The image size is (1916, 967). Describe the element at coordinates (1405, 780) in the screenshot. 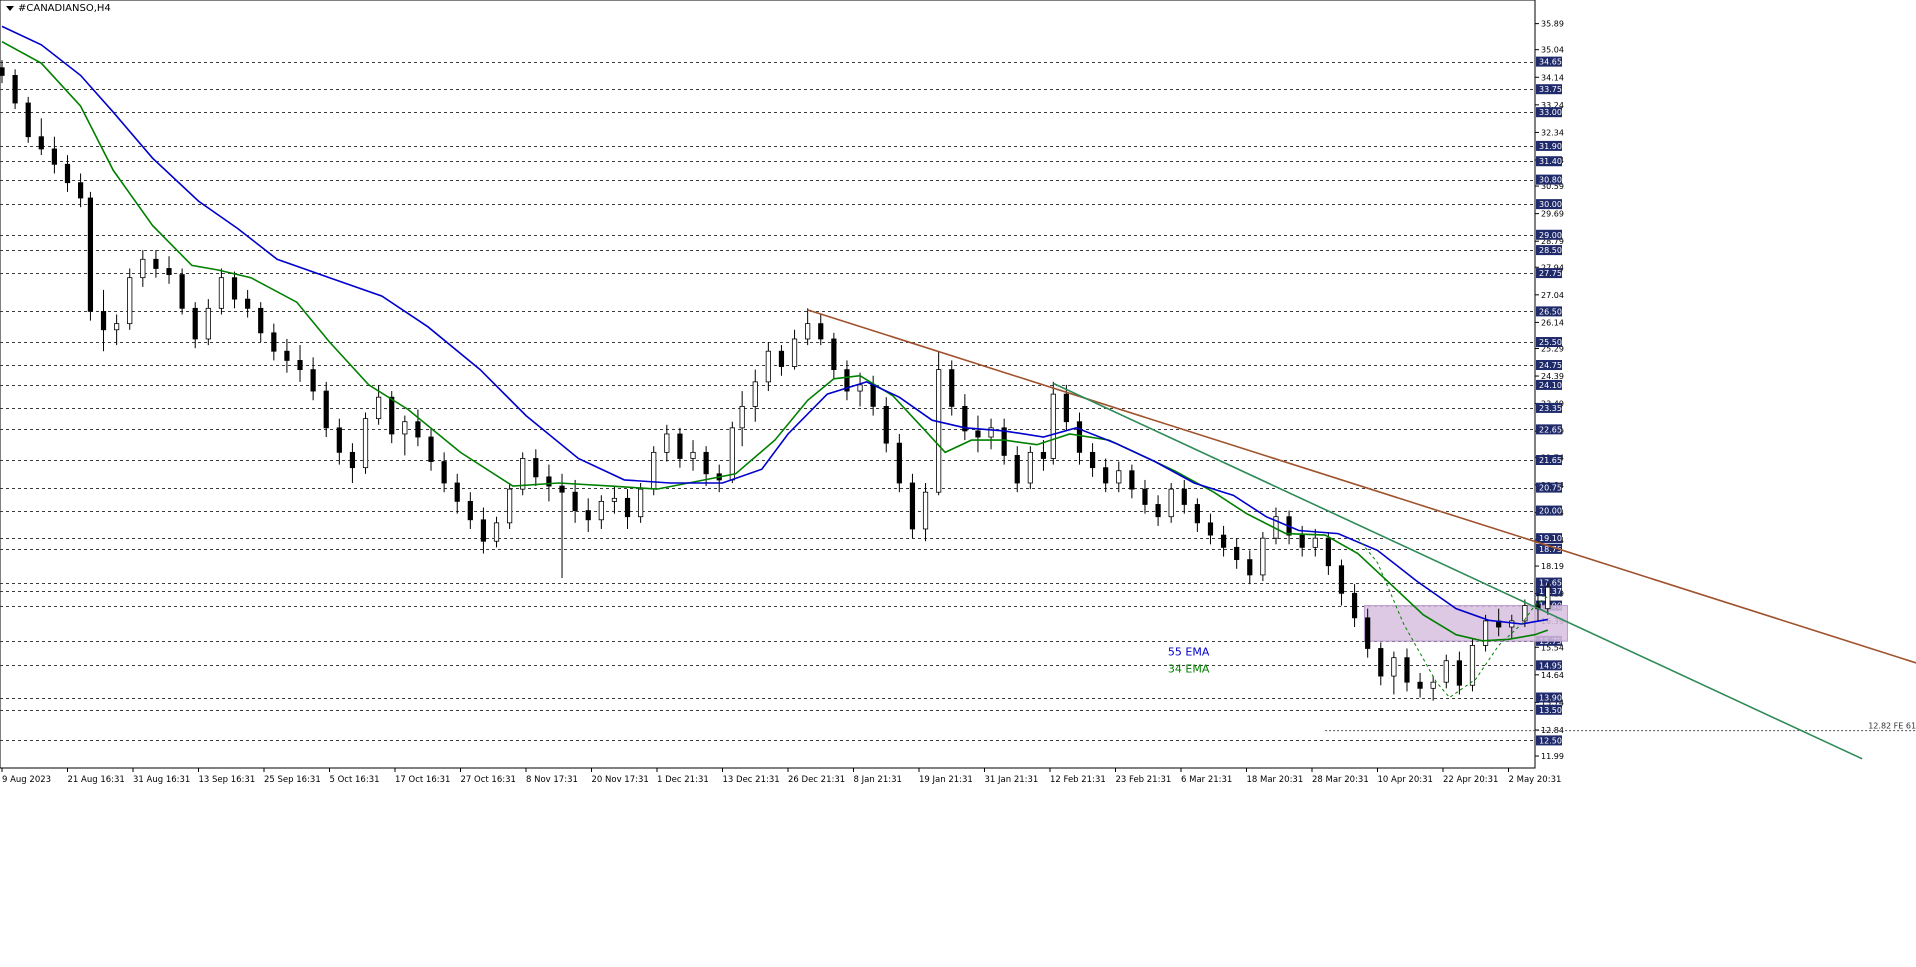

I see `x-tick-label: 10 Apr 20:31` at that location.